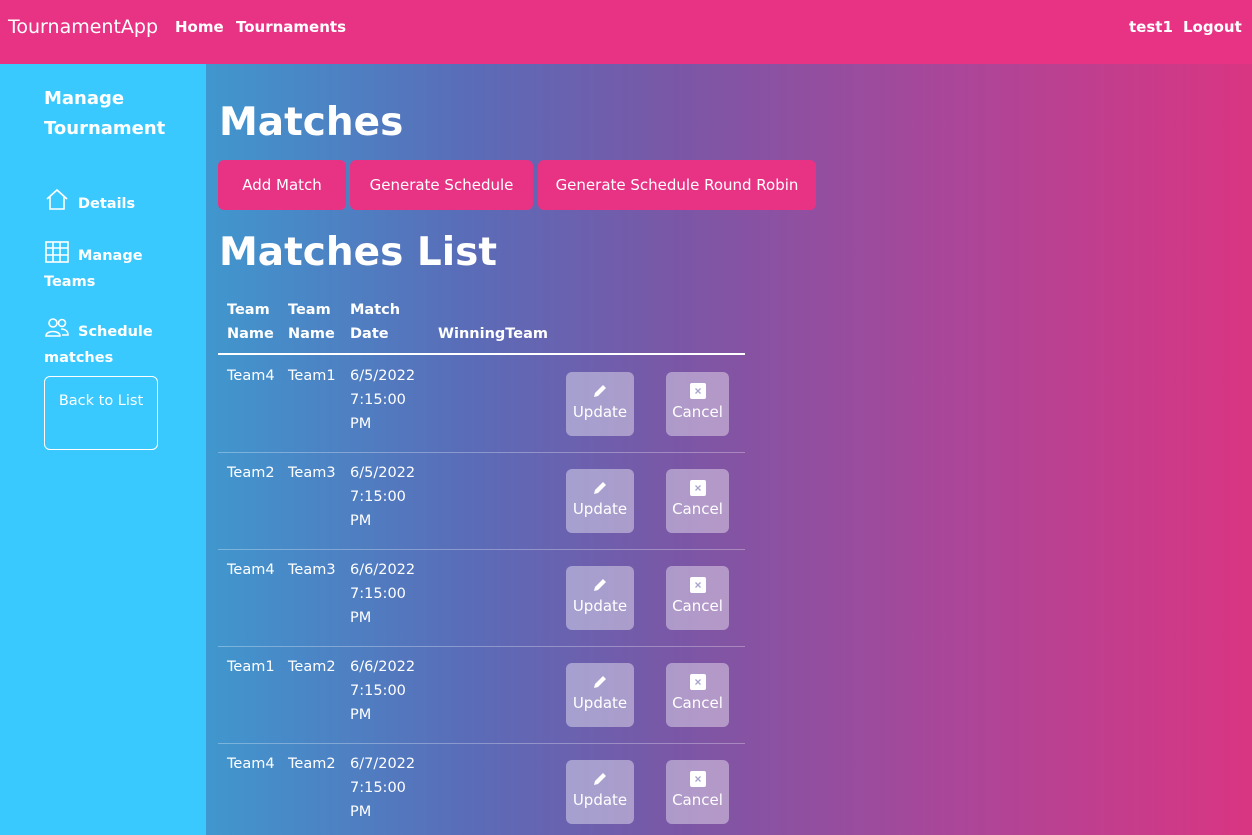 The image size is (1252, 835). What do you see at coordinates (282, 185) in the screenshot?
I see `add-match-button: Add Match` at bounding box center [282, 185].